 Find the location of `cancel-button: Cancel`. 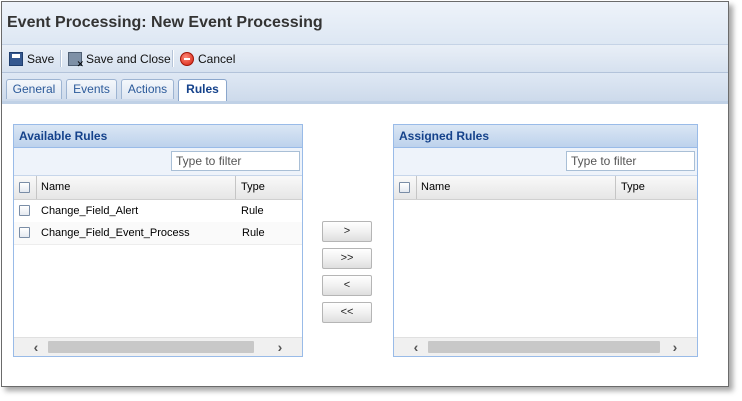

cancel-button: Cancel is located at coordinates (207, 59).